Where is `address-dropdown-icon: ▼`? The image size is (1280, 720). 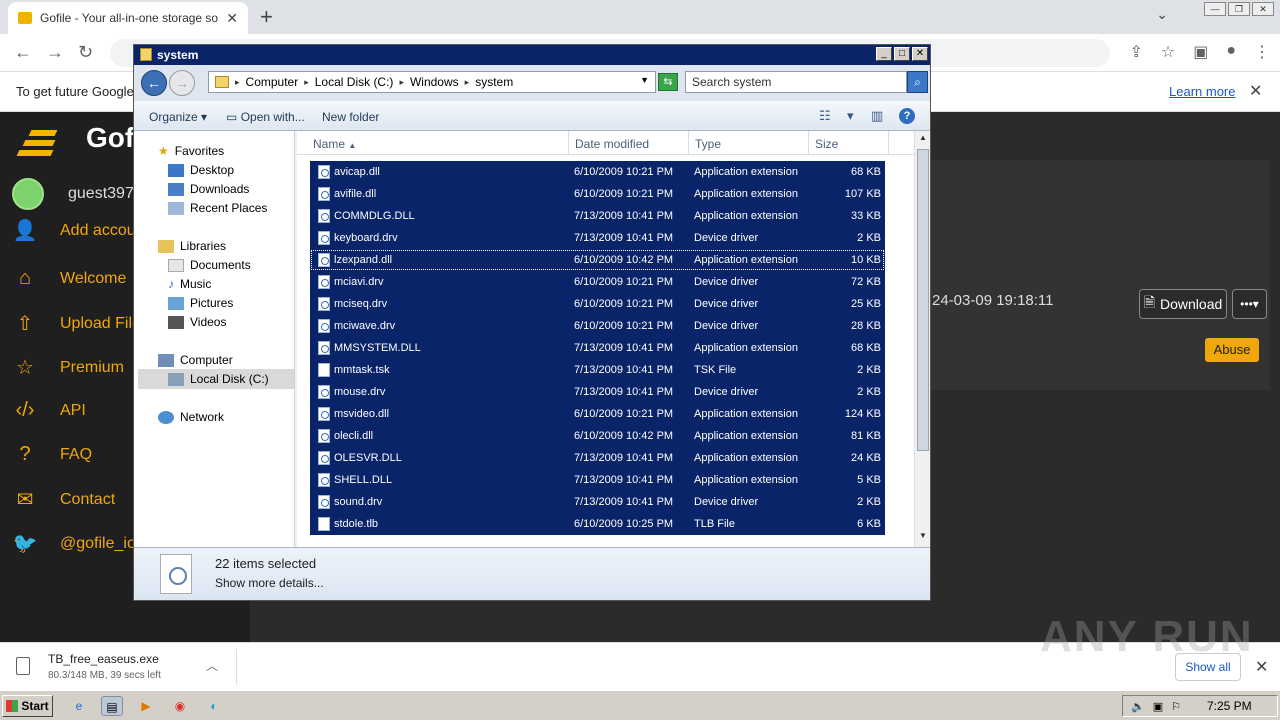
address-dropdown-icon: ▼ is located at coordinates (644, 80).